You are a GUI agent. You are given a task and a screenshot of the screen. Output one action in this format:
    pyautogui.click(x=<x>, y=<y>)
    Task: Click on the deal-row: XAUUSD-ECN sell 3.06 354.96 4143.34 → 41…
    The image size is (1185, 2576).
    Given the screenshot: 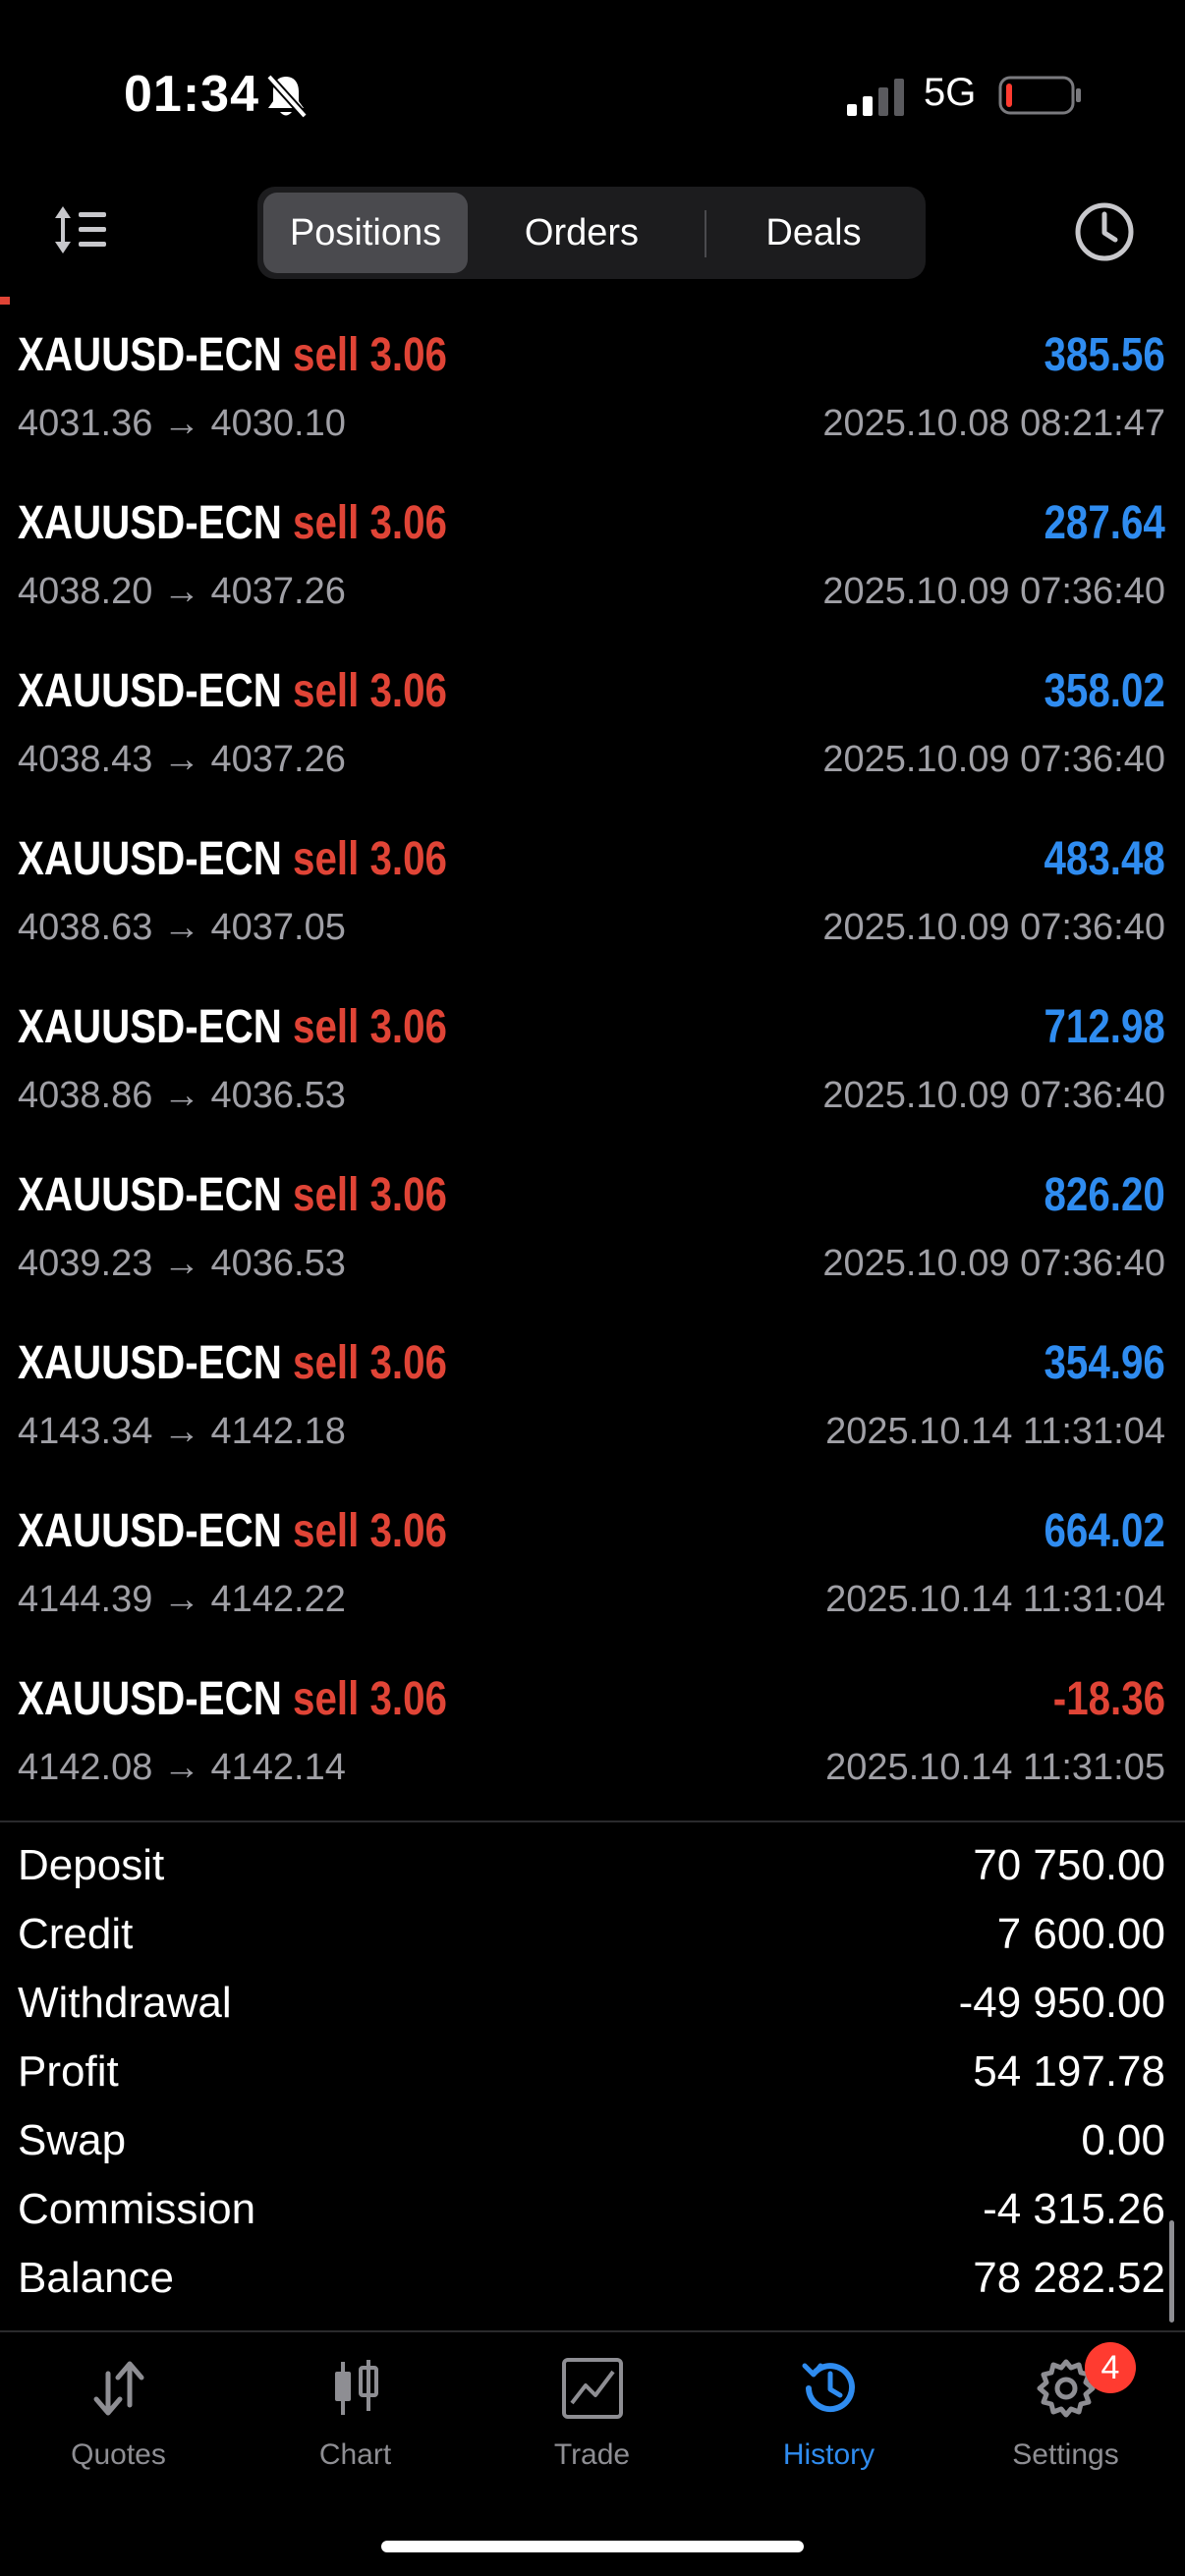 What is the action you would take?
    pyautogui.click(x=592, y=1406)
    